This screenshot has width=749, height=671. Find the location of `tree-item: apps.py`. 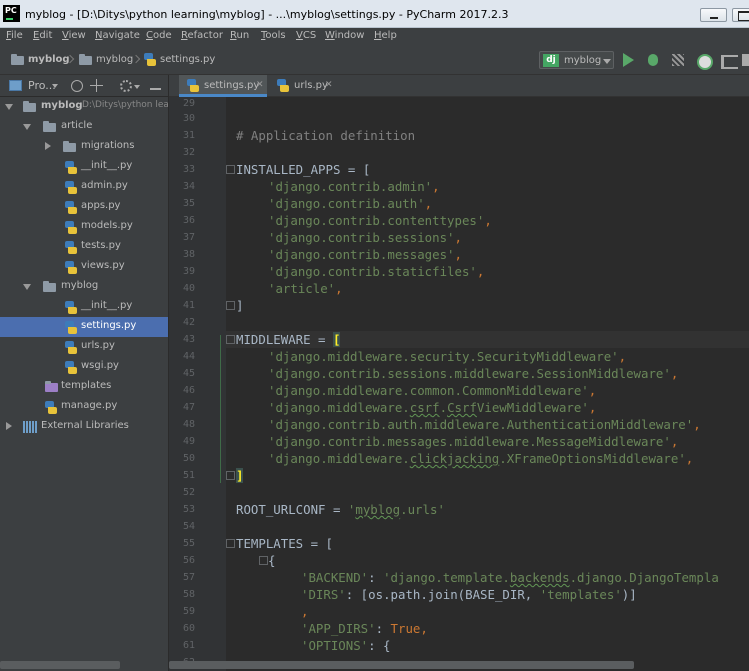

tree-item: apps.py is located at coordinates (84, 207).